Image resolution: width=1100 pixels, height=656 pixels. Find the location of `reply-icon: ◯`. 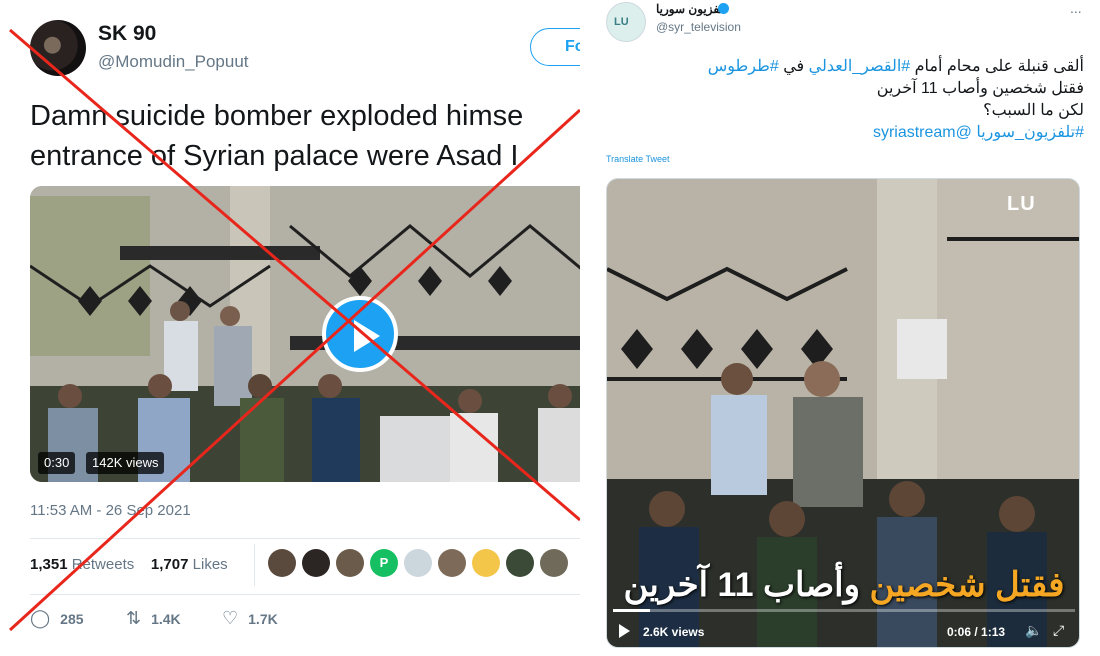

reply-icon: ◯ is located at coordinates (40, 618).